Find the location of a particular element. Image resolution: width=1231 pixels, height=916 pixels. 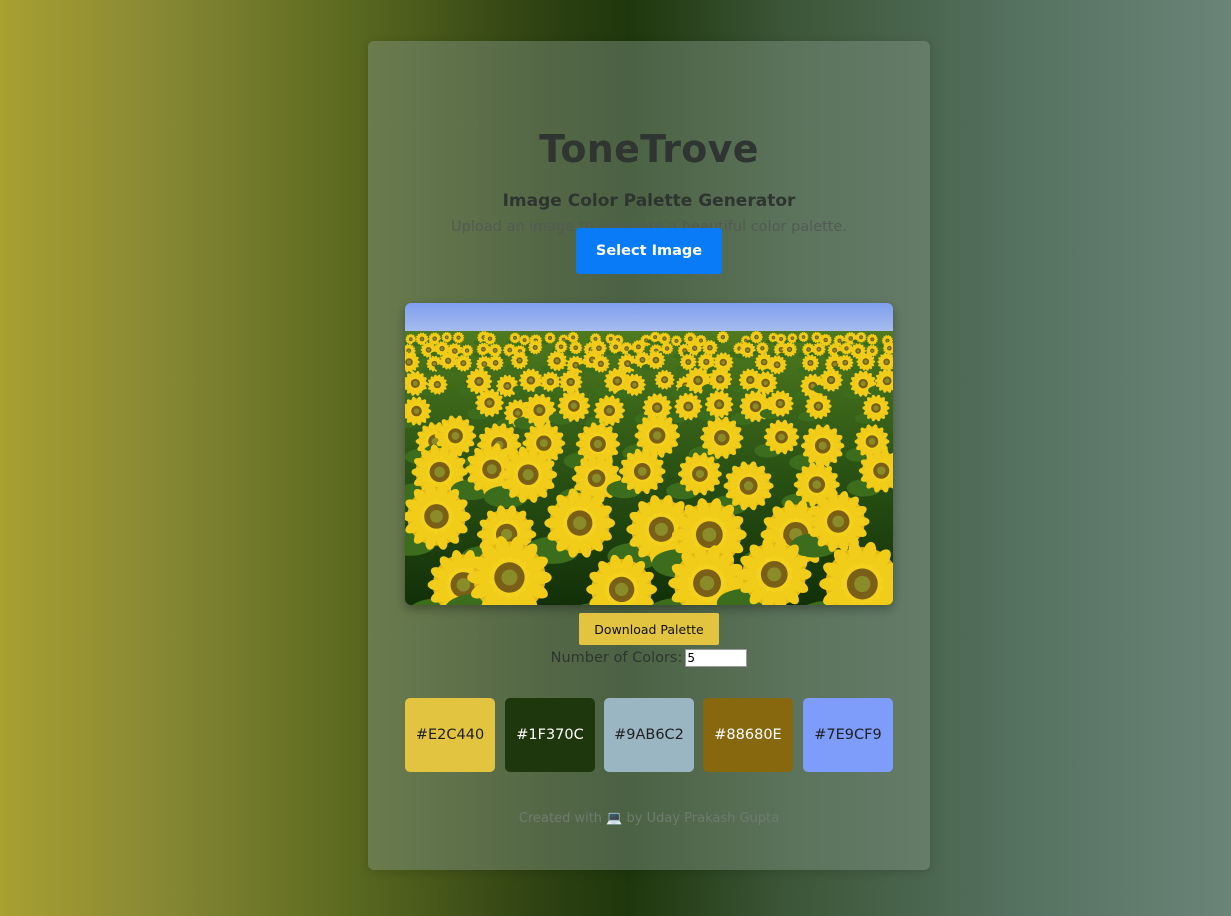

select-image-button: Select Image is located at coordinates (649, 251).